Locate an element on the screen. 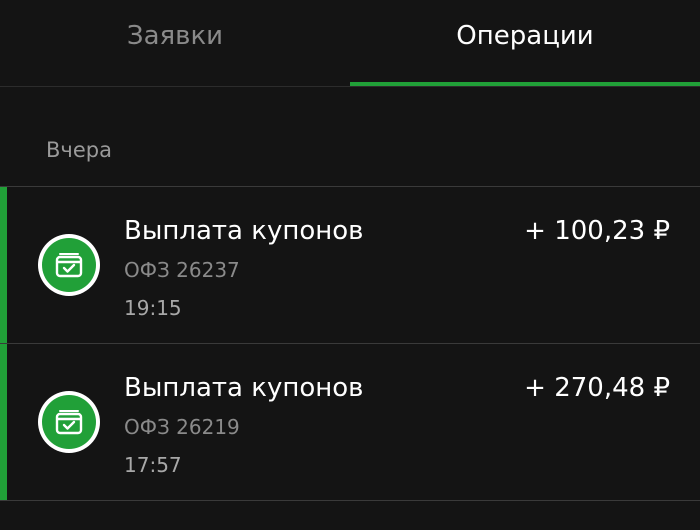 Image resolution: width=700 pixels, height=530 pixels. operation-amount: + 100,23 ₽ is located at coordinates (597, 231).